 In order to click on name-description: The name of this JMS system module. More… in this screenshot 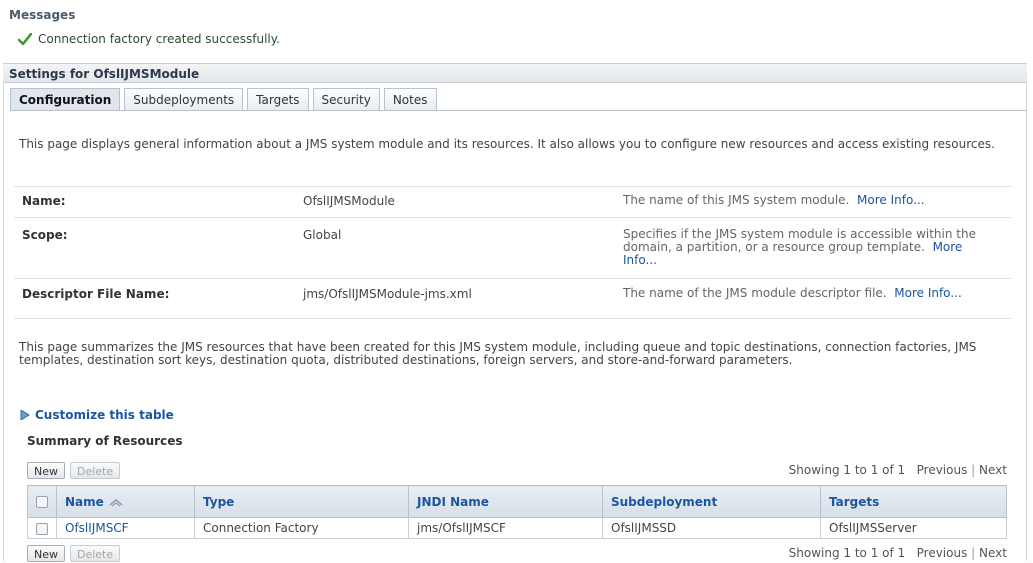, I will do `click(811, 200)`.